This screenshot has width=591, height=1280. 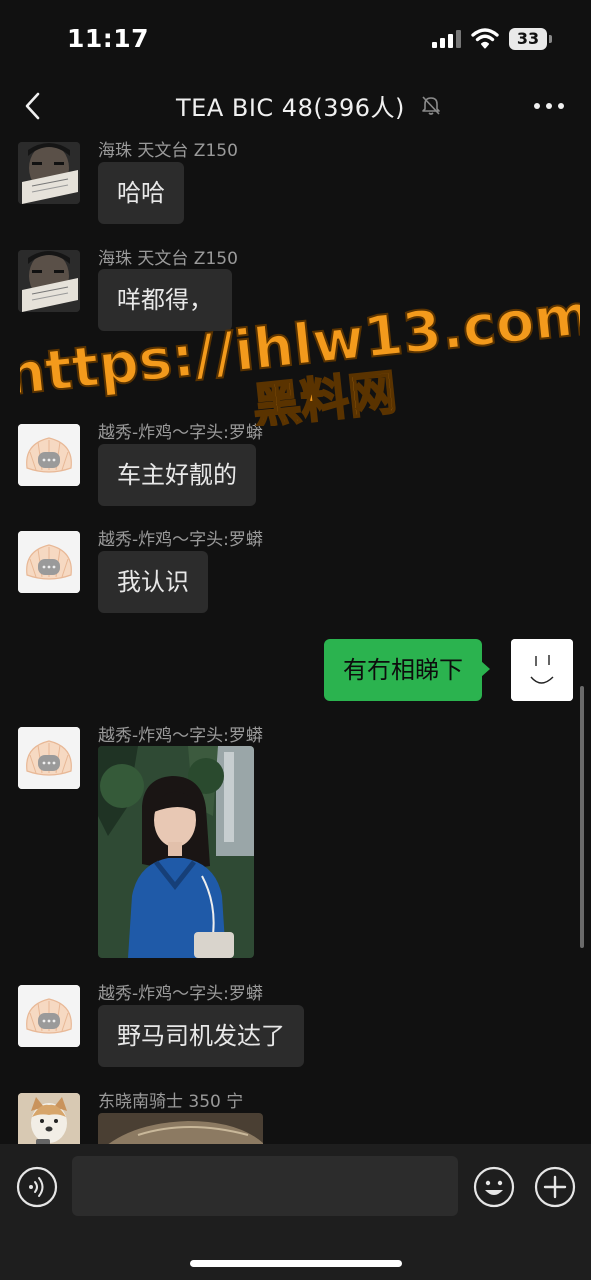 I want to click on emoji-icon, so click(x=494, y=1187).